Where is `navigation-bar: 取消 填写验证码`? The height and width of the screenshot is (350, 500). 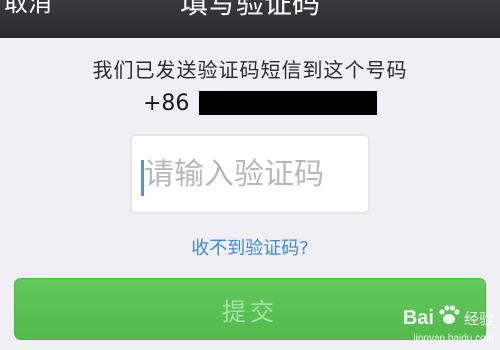 navigation-bar: 取消 填写验证码 is located at coordinates (250, 19).